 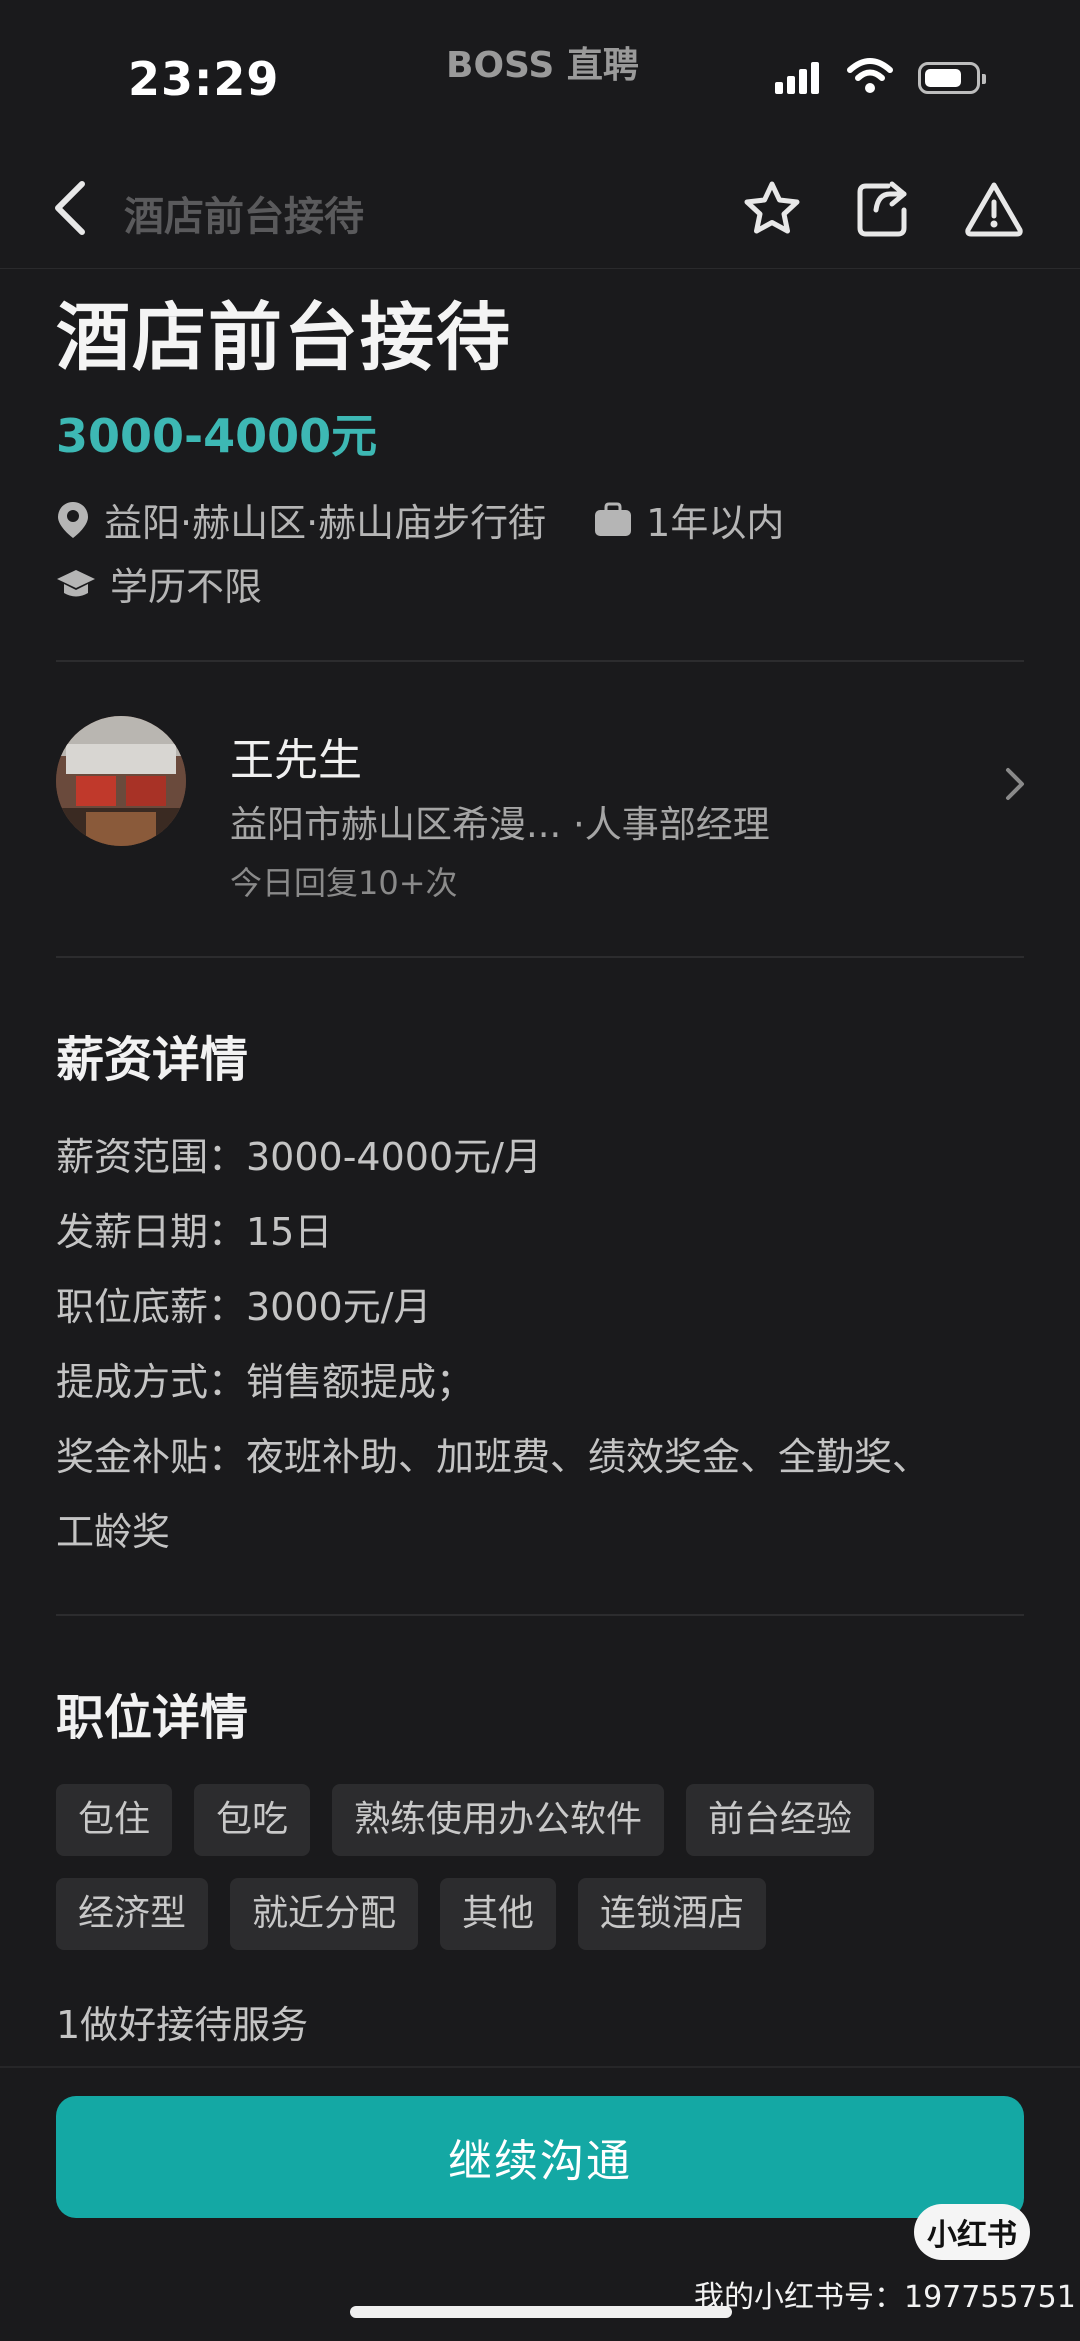 What do you see at coordinates (113, 1532) in the screenshot?
I see `salary-detail-line: 工龄奖` at bounding box center [113, 1532].